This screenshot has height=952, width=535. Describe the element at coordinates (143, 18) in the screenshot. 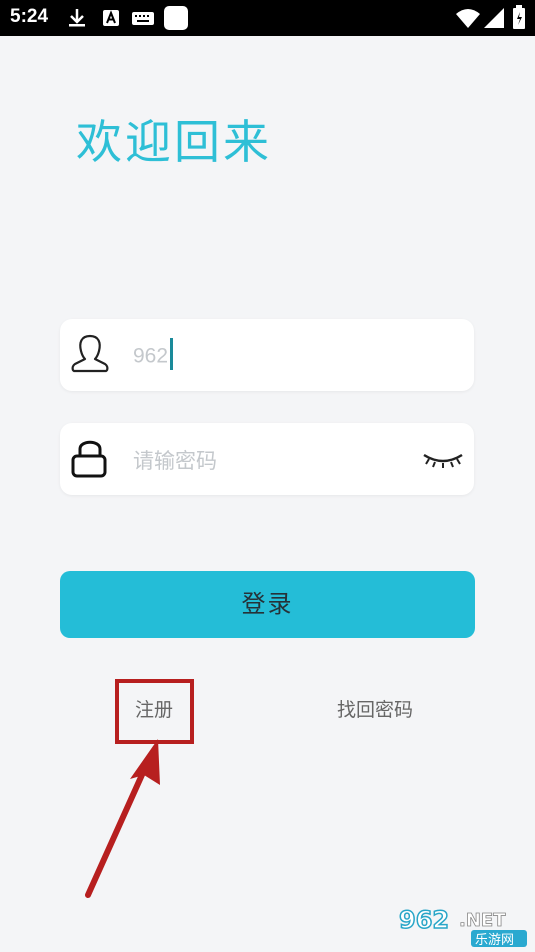

I see `keyboard-icon` at that location.